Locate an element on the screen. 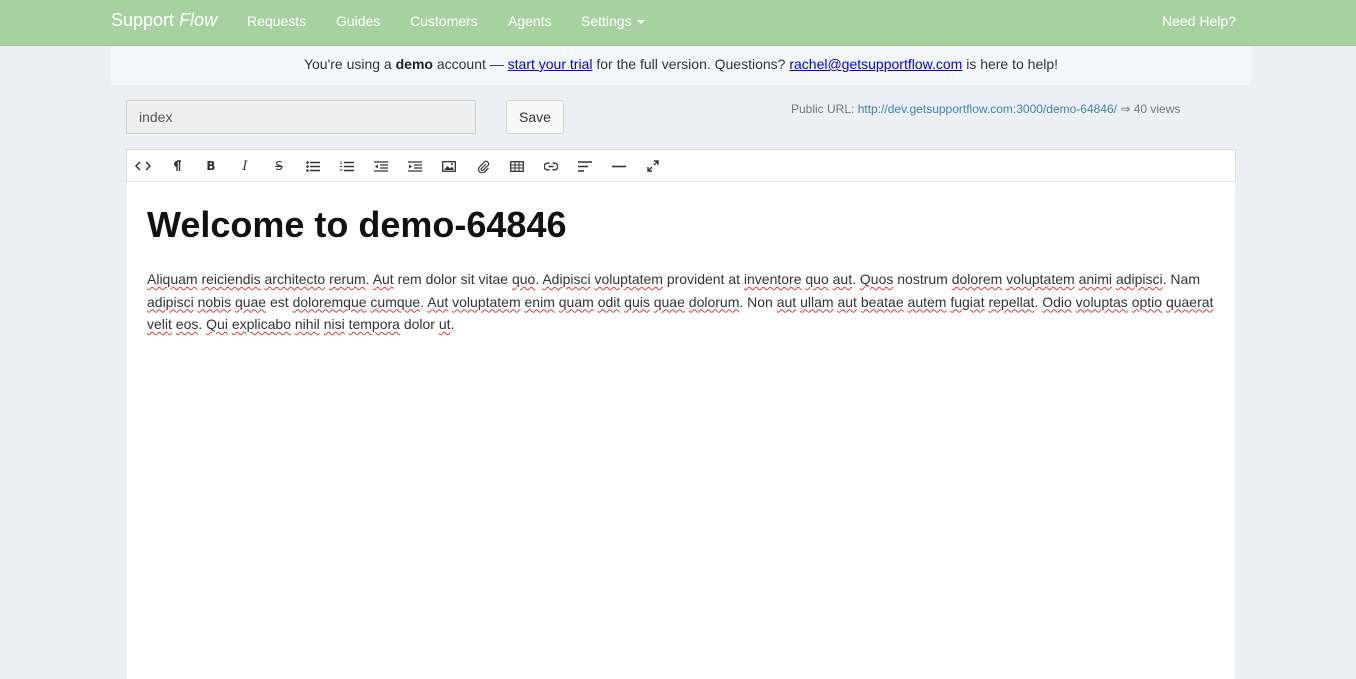  misspelled-word: dolorum is located at coordinates (714, 301).